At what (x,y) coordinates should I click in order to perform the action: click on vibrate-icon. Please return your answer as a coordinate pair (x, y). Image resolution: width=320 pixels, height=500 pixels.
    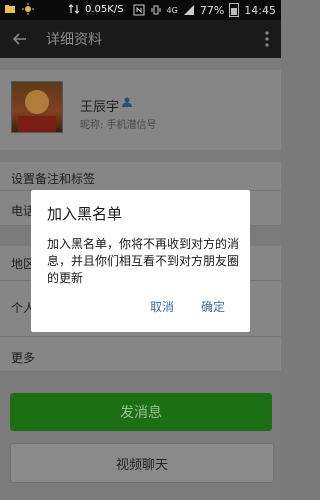
    Looking at the image, I should click on (156, 10).